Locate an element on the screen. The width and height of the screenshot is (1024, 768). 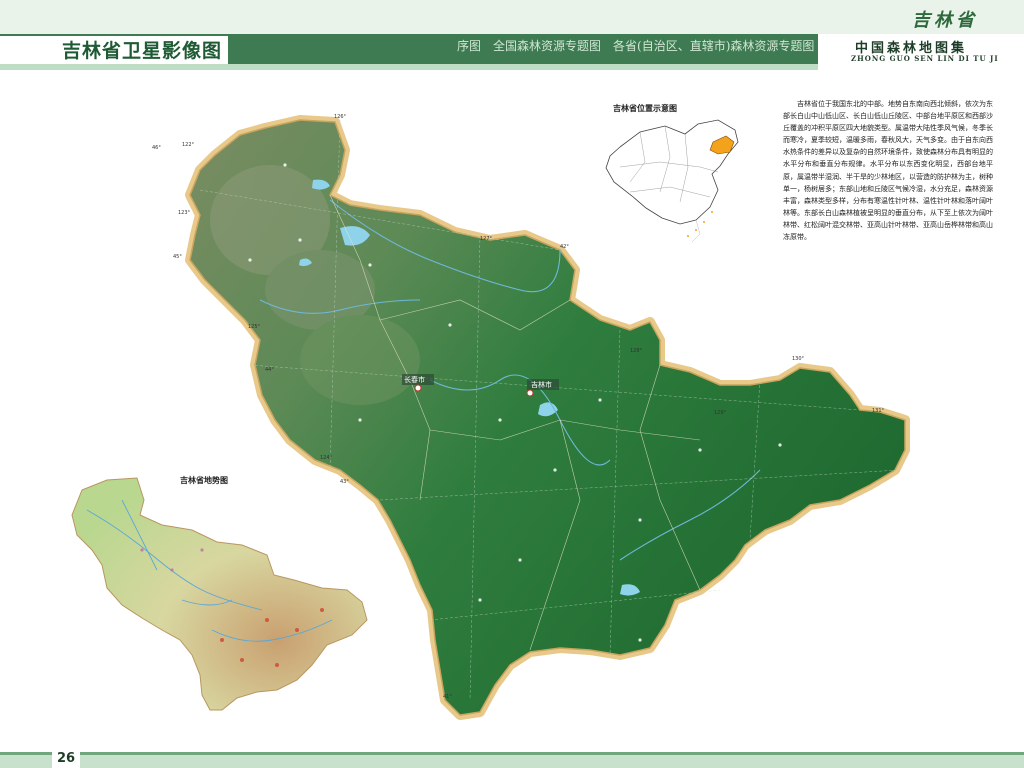
svg-text: 41° is located at coordinates (447, 697).